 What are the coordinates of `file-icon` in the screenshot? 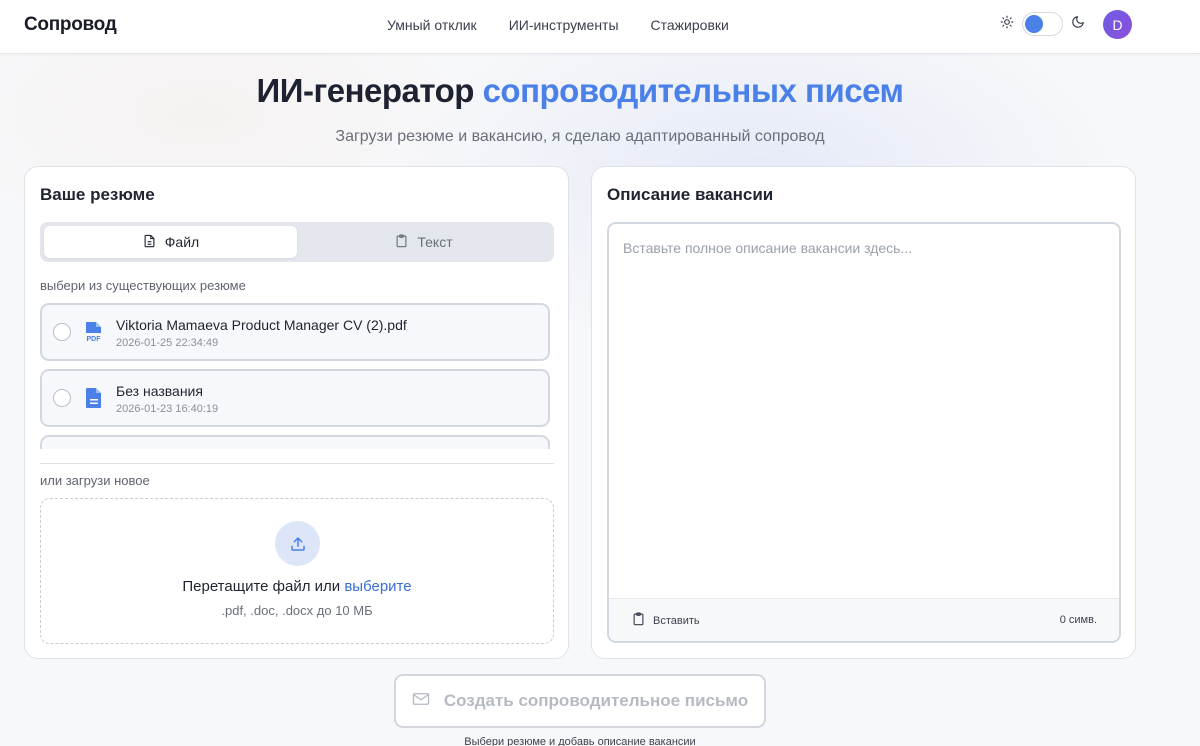 It's located at (149, 242).